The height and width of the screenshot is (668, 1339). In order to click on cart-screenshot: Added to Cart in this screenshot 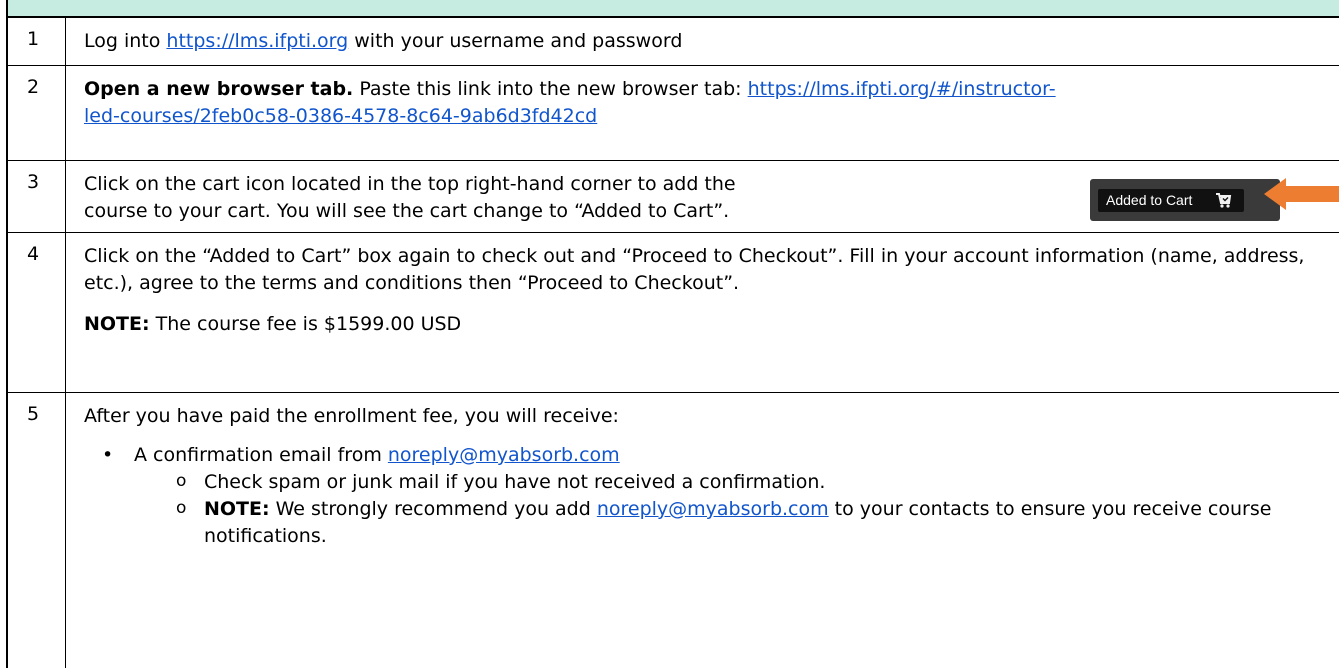, I will do `click(1185, 200)`.